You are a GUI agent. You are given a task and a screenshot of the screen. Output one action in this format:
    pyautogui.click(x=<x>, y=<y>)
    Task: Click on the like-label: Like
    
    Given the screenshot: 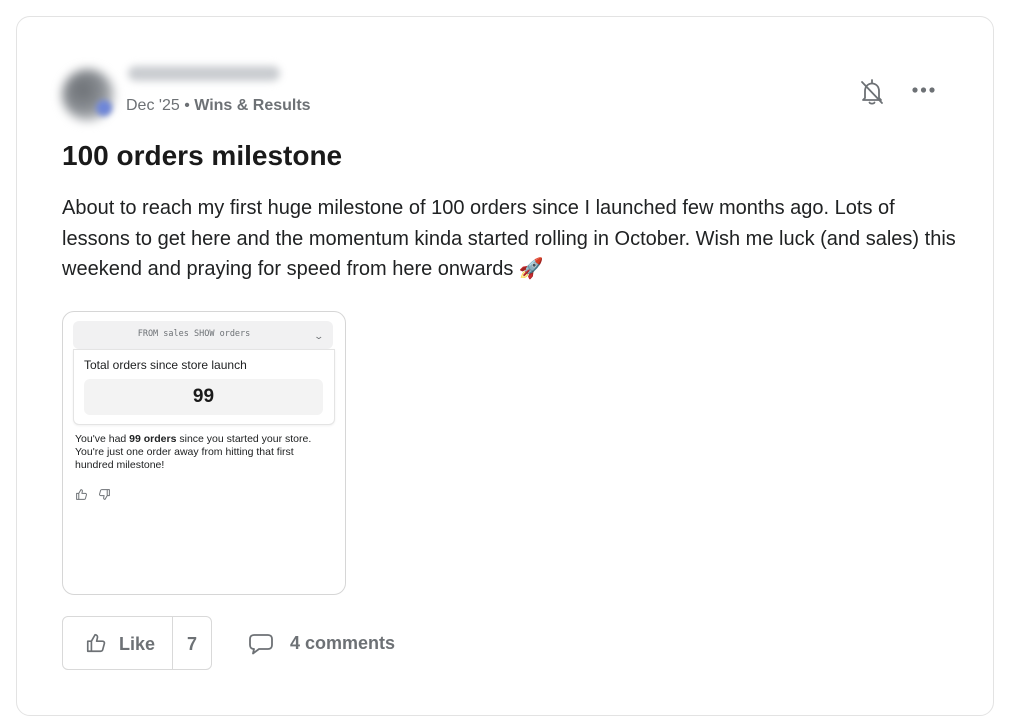 What is the action you would take?
    pyautogui.click(x=137, y=644)
    